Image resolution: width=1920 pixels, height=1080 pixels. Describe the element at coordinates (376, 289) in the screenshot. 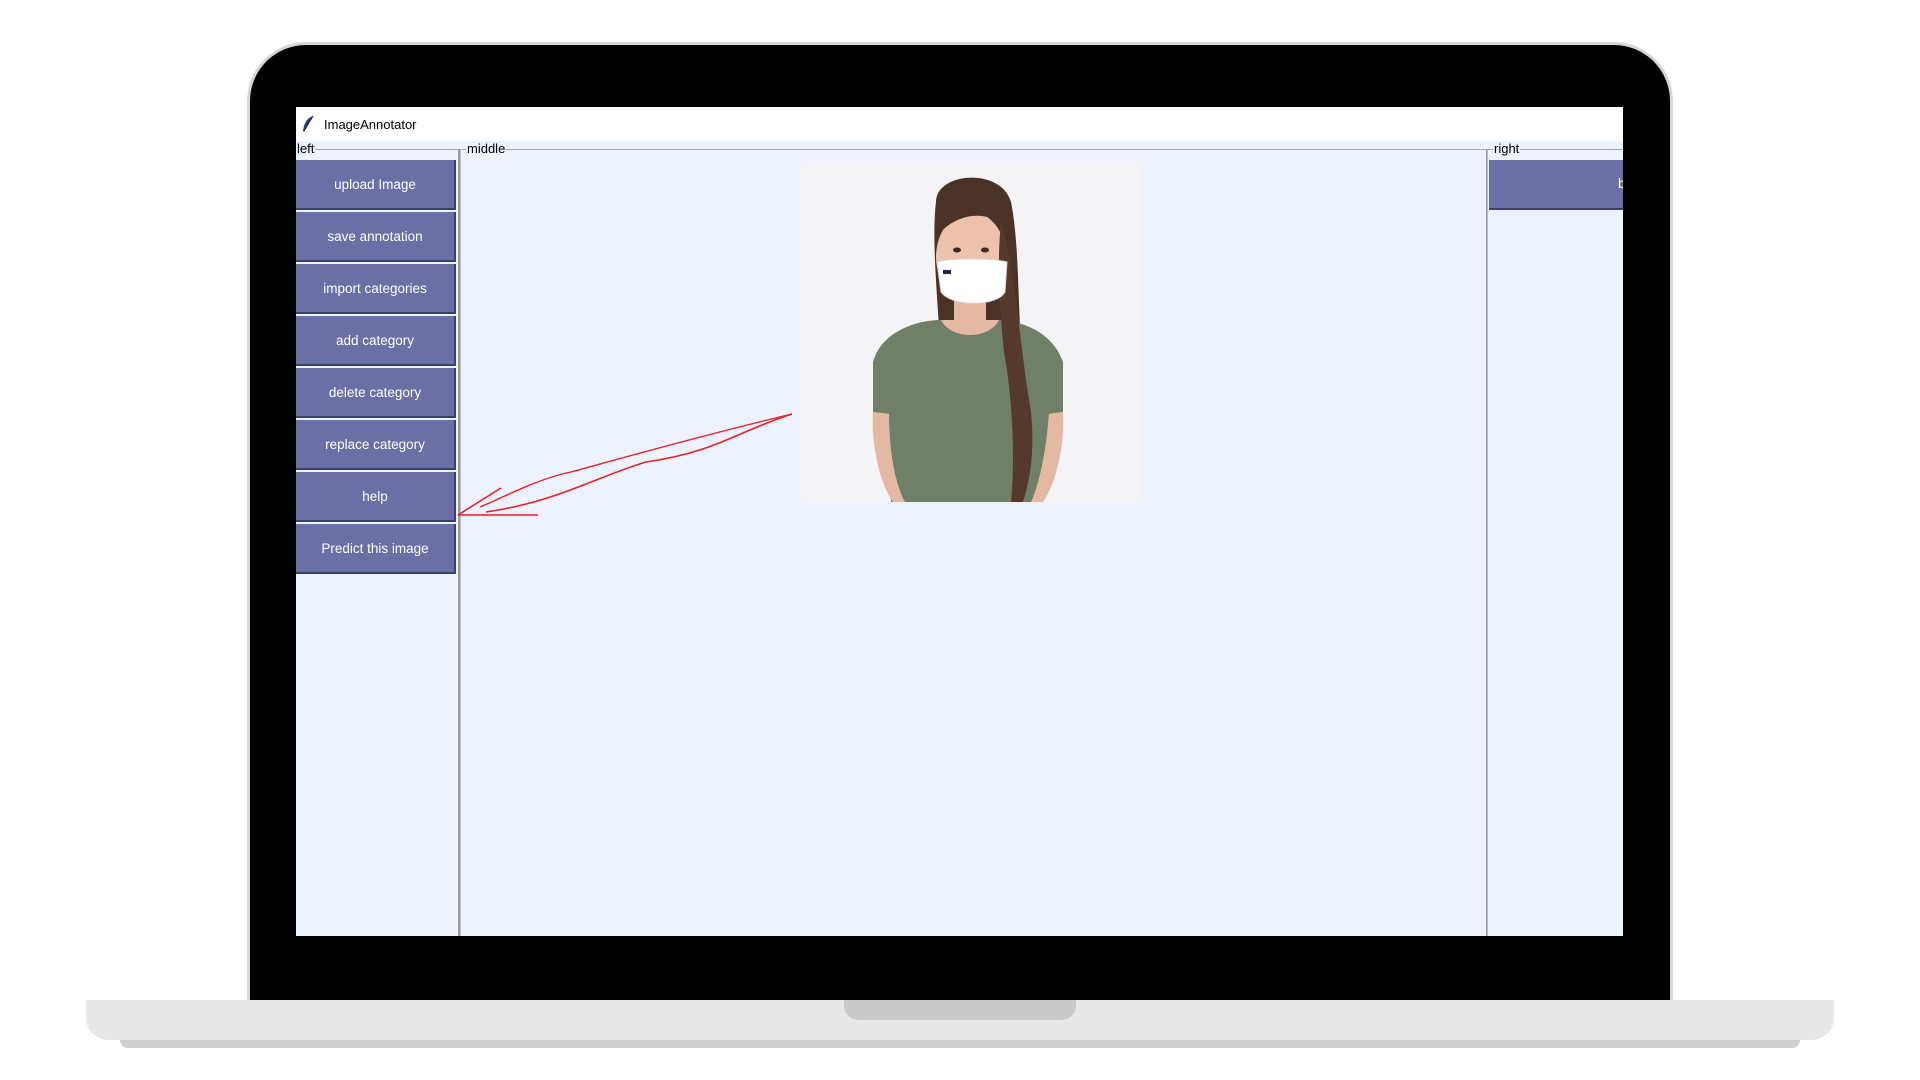

I see `import-categories-button: import categories` at that location.